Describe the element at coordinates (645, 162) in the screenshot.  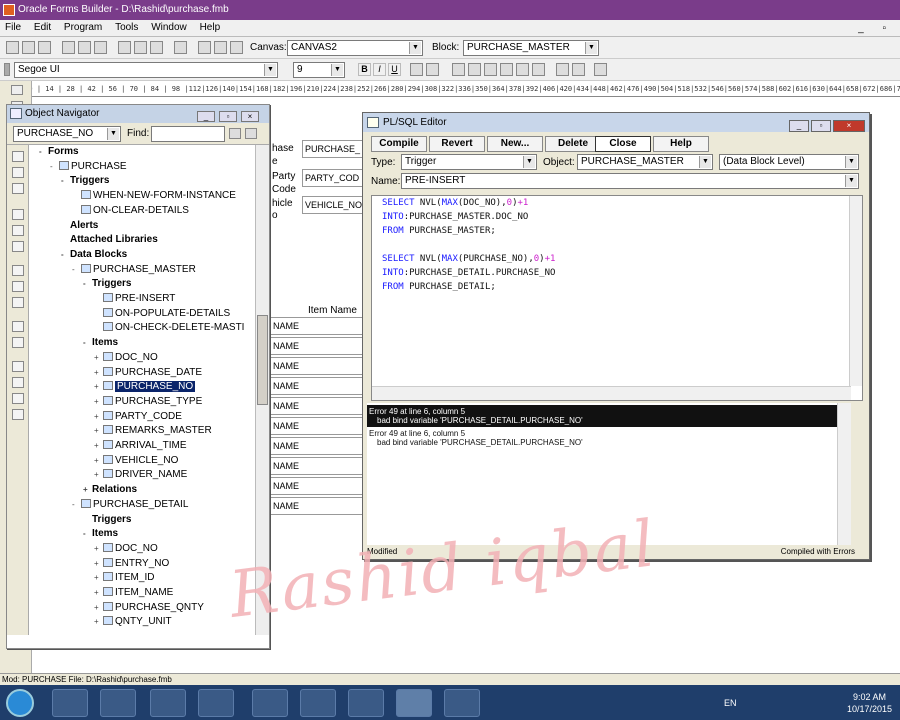
I see `object-select: PURCHASE_MASTER ▼` at that location.